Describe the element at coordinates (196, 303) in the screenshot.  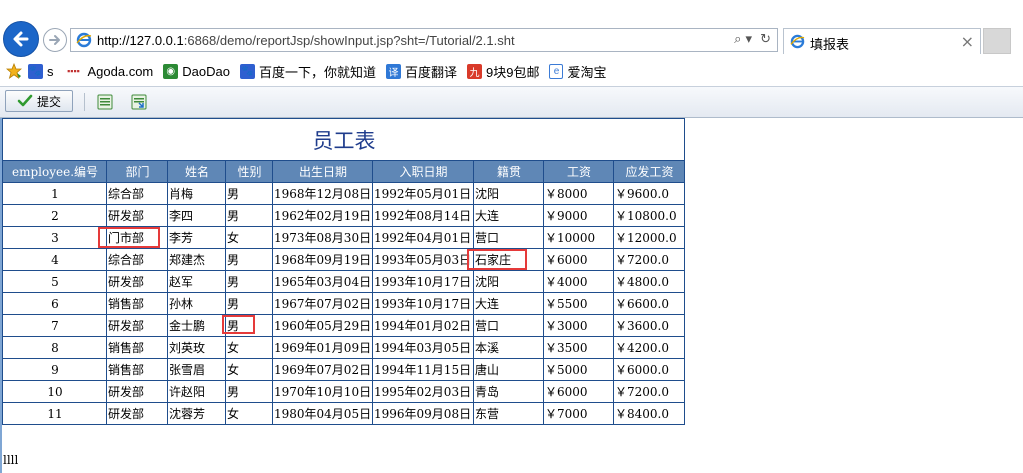
I see `name-cell: 孙林` at that location.